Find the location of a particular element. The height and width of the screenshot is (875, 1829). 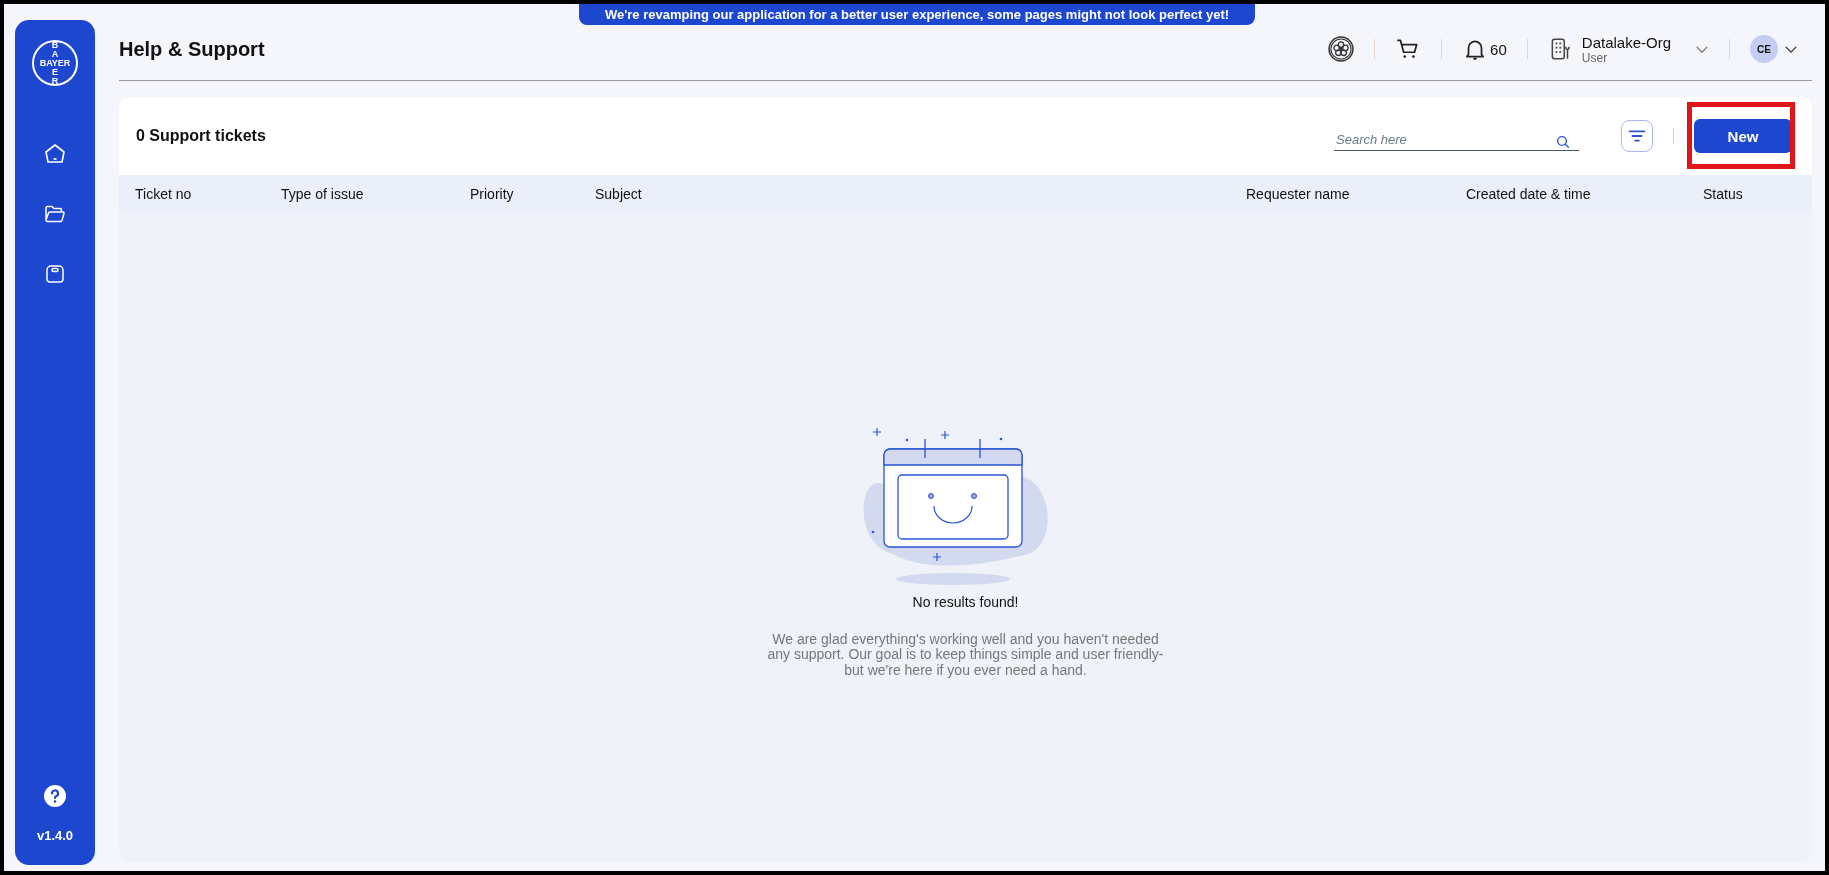

logo-letter: E is located at coordinates (55, 72).